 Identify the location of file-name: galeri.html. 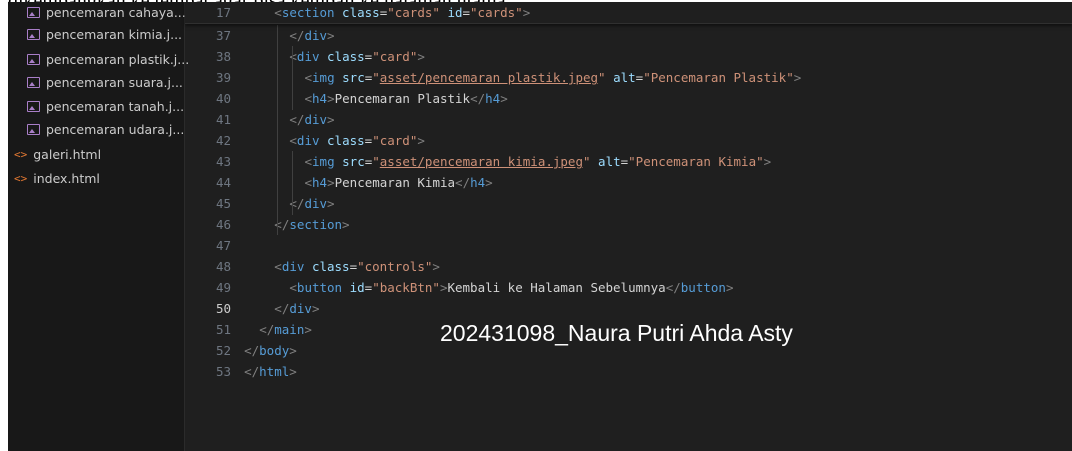
(67, 154).